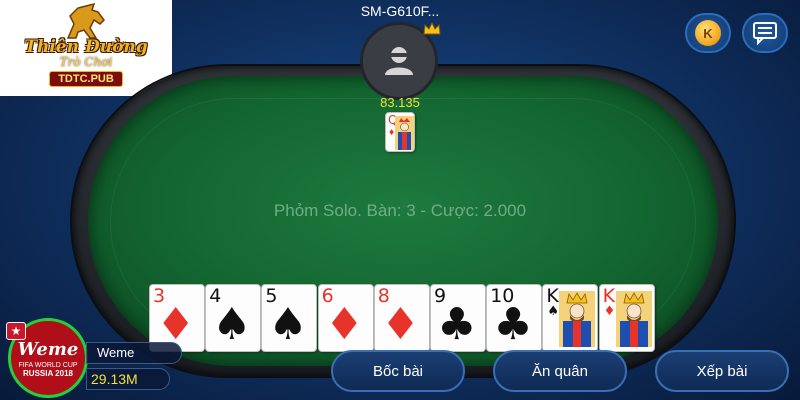 The height and width of the screenshot is (400, 800). Describe the element at coordinates (560, 371) in the screenshot. I see `take-card-button: Ăn quân` at that location.